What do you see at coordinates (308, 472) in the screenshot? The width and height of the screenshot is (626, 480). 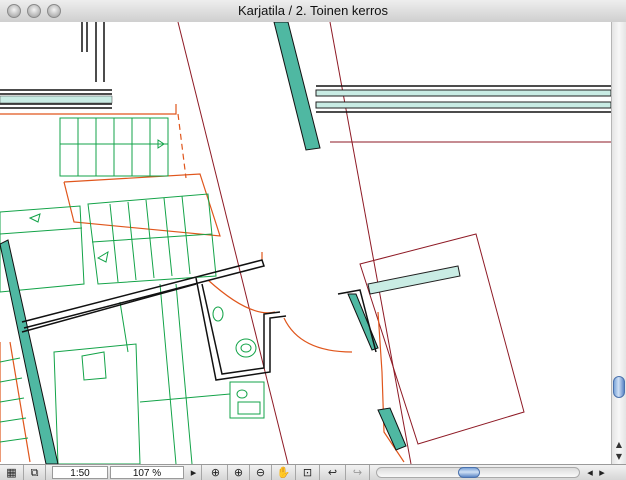 I see `fit-window-icon: ⊡` at bounding box center [308, 472].